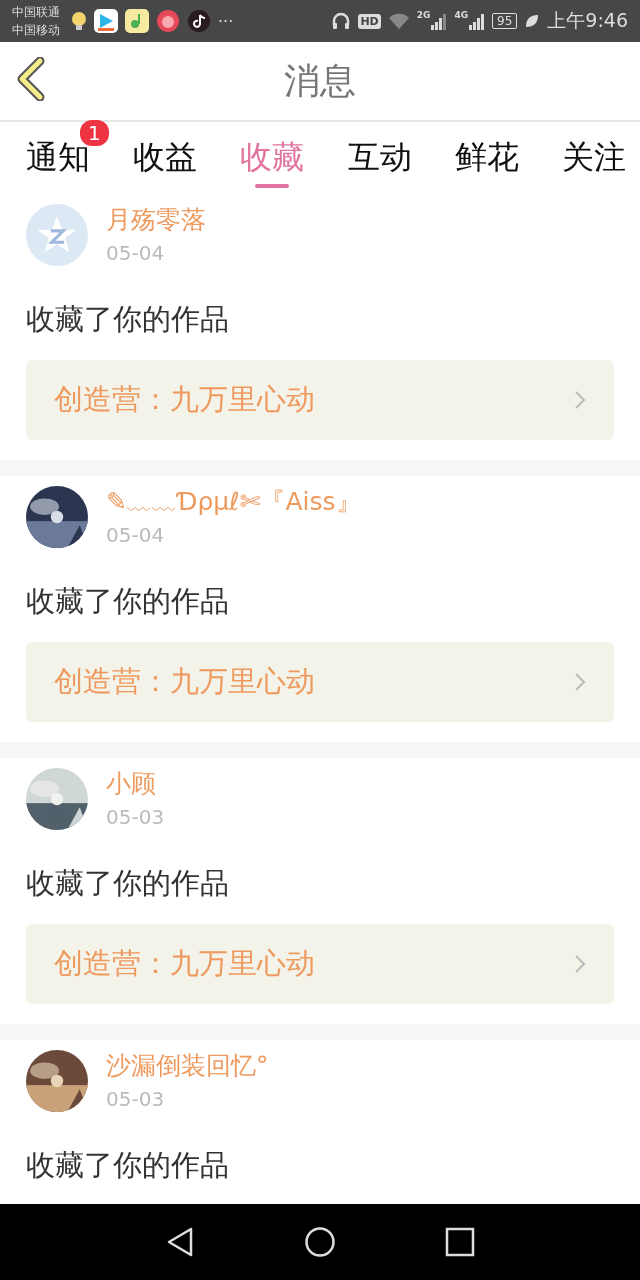  I want to click on recent-apps-icon, so click(460, 1242).